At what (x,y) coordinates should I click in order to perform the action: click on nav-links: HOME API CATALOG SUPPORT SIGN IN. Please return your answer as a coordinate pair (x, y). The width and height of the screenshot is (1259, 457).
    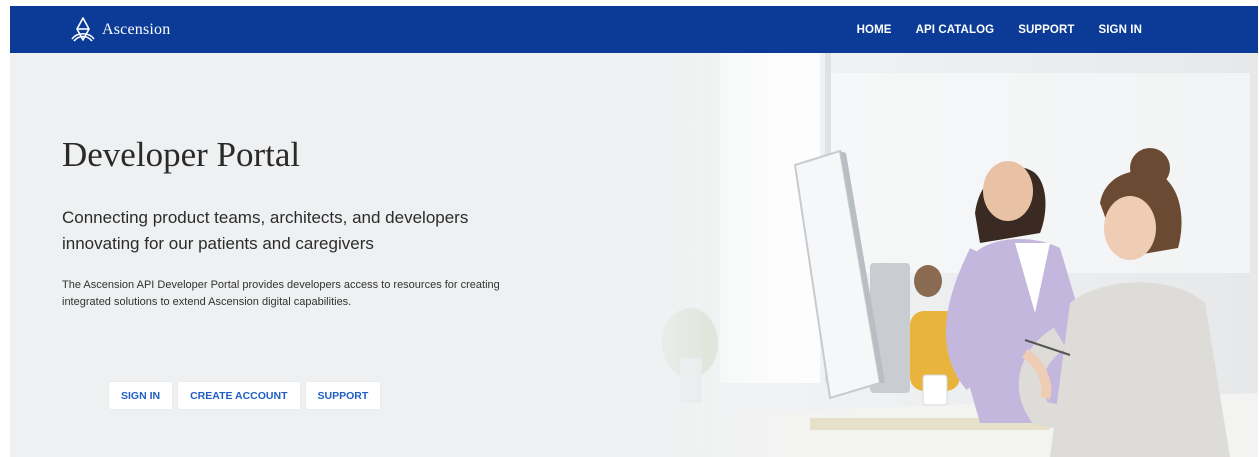
    Looking at the image, I should click on (999, 29).